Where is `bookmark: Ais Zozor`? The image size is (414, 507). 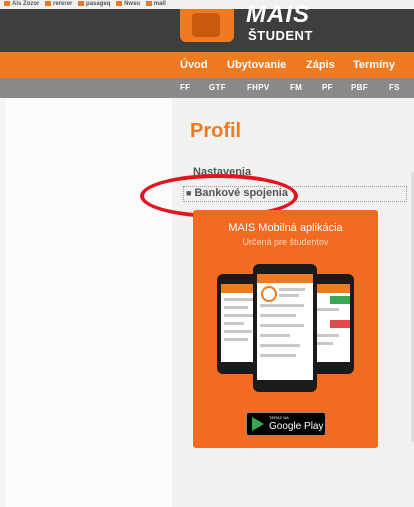 bookmark: Ais Zozor is located at coordinates (21, 4).